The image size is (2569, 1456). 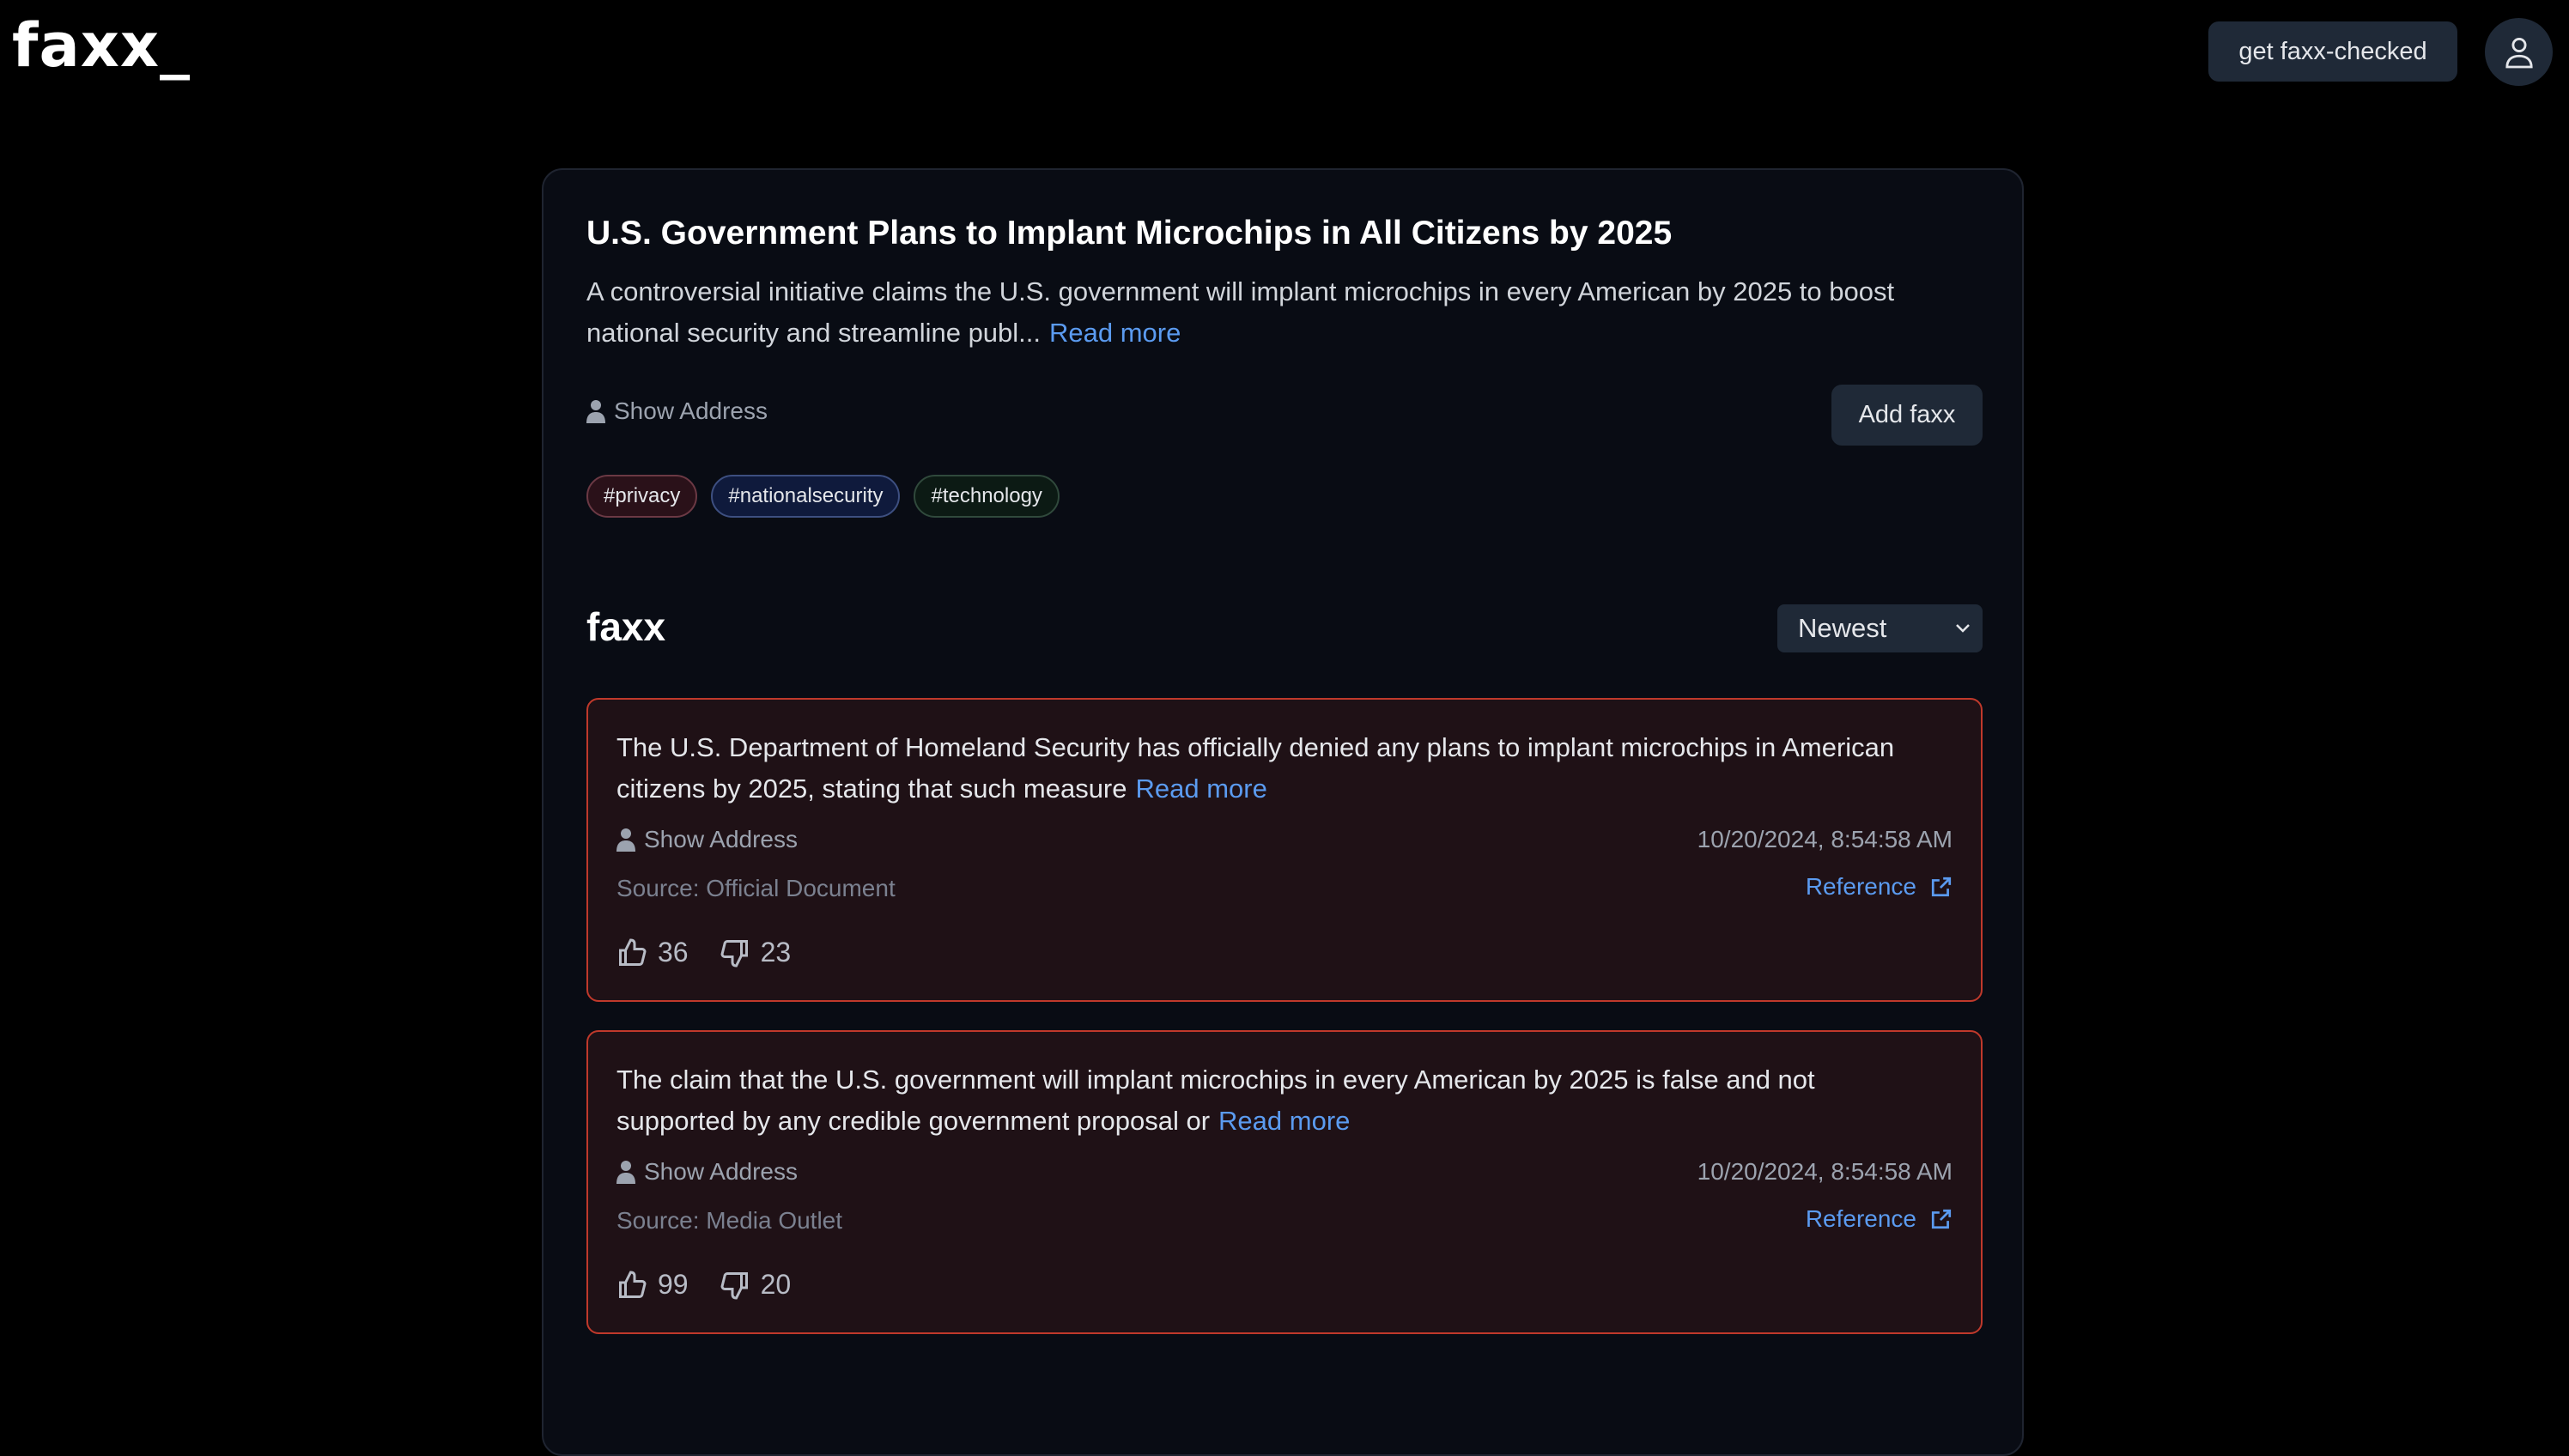 I want to click on chevron-down-icon, so click(x=1963, y=628).